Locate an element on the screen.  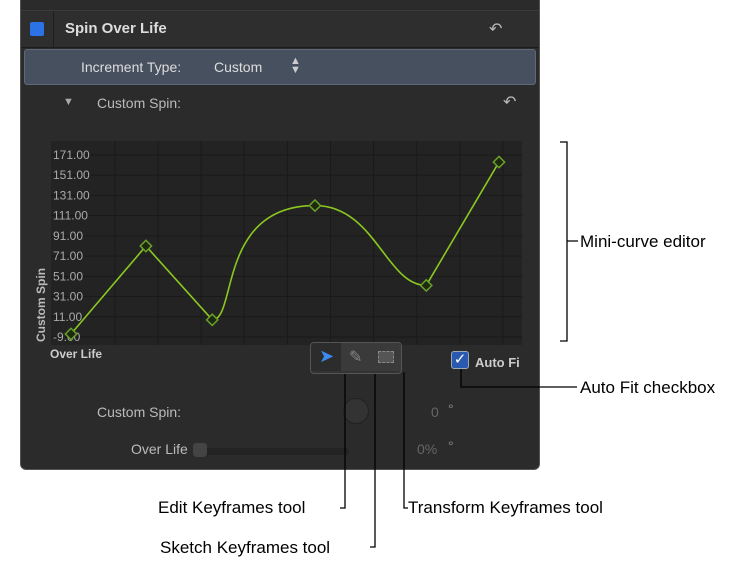
arrow-pointer-icon: ➤ is located at coordinates (327, 356).